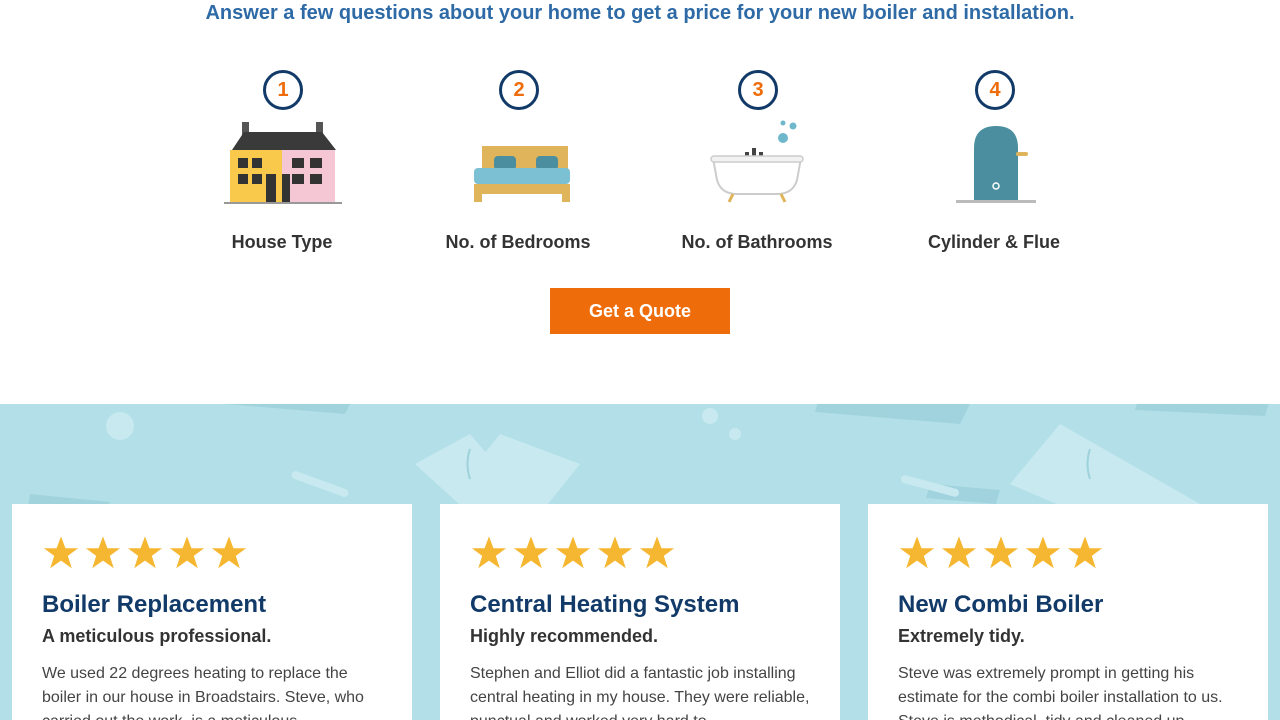 The height and width of the screenshot is (720, 1280). Describe the element at coordinates (519, 90) in the screenshot. I see `step-number: 2` at that location.